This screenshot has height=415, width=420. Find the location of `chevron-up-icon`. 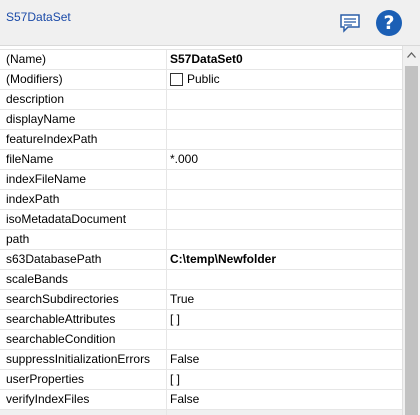

chevron-up-icon is located at coordinates (411, 54).